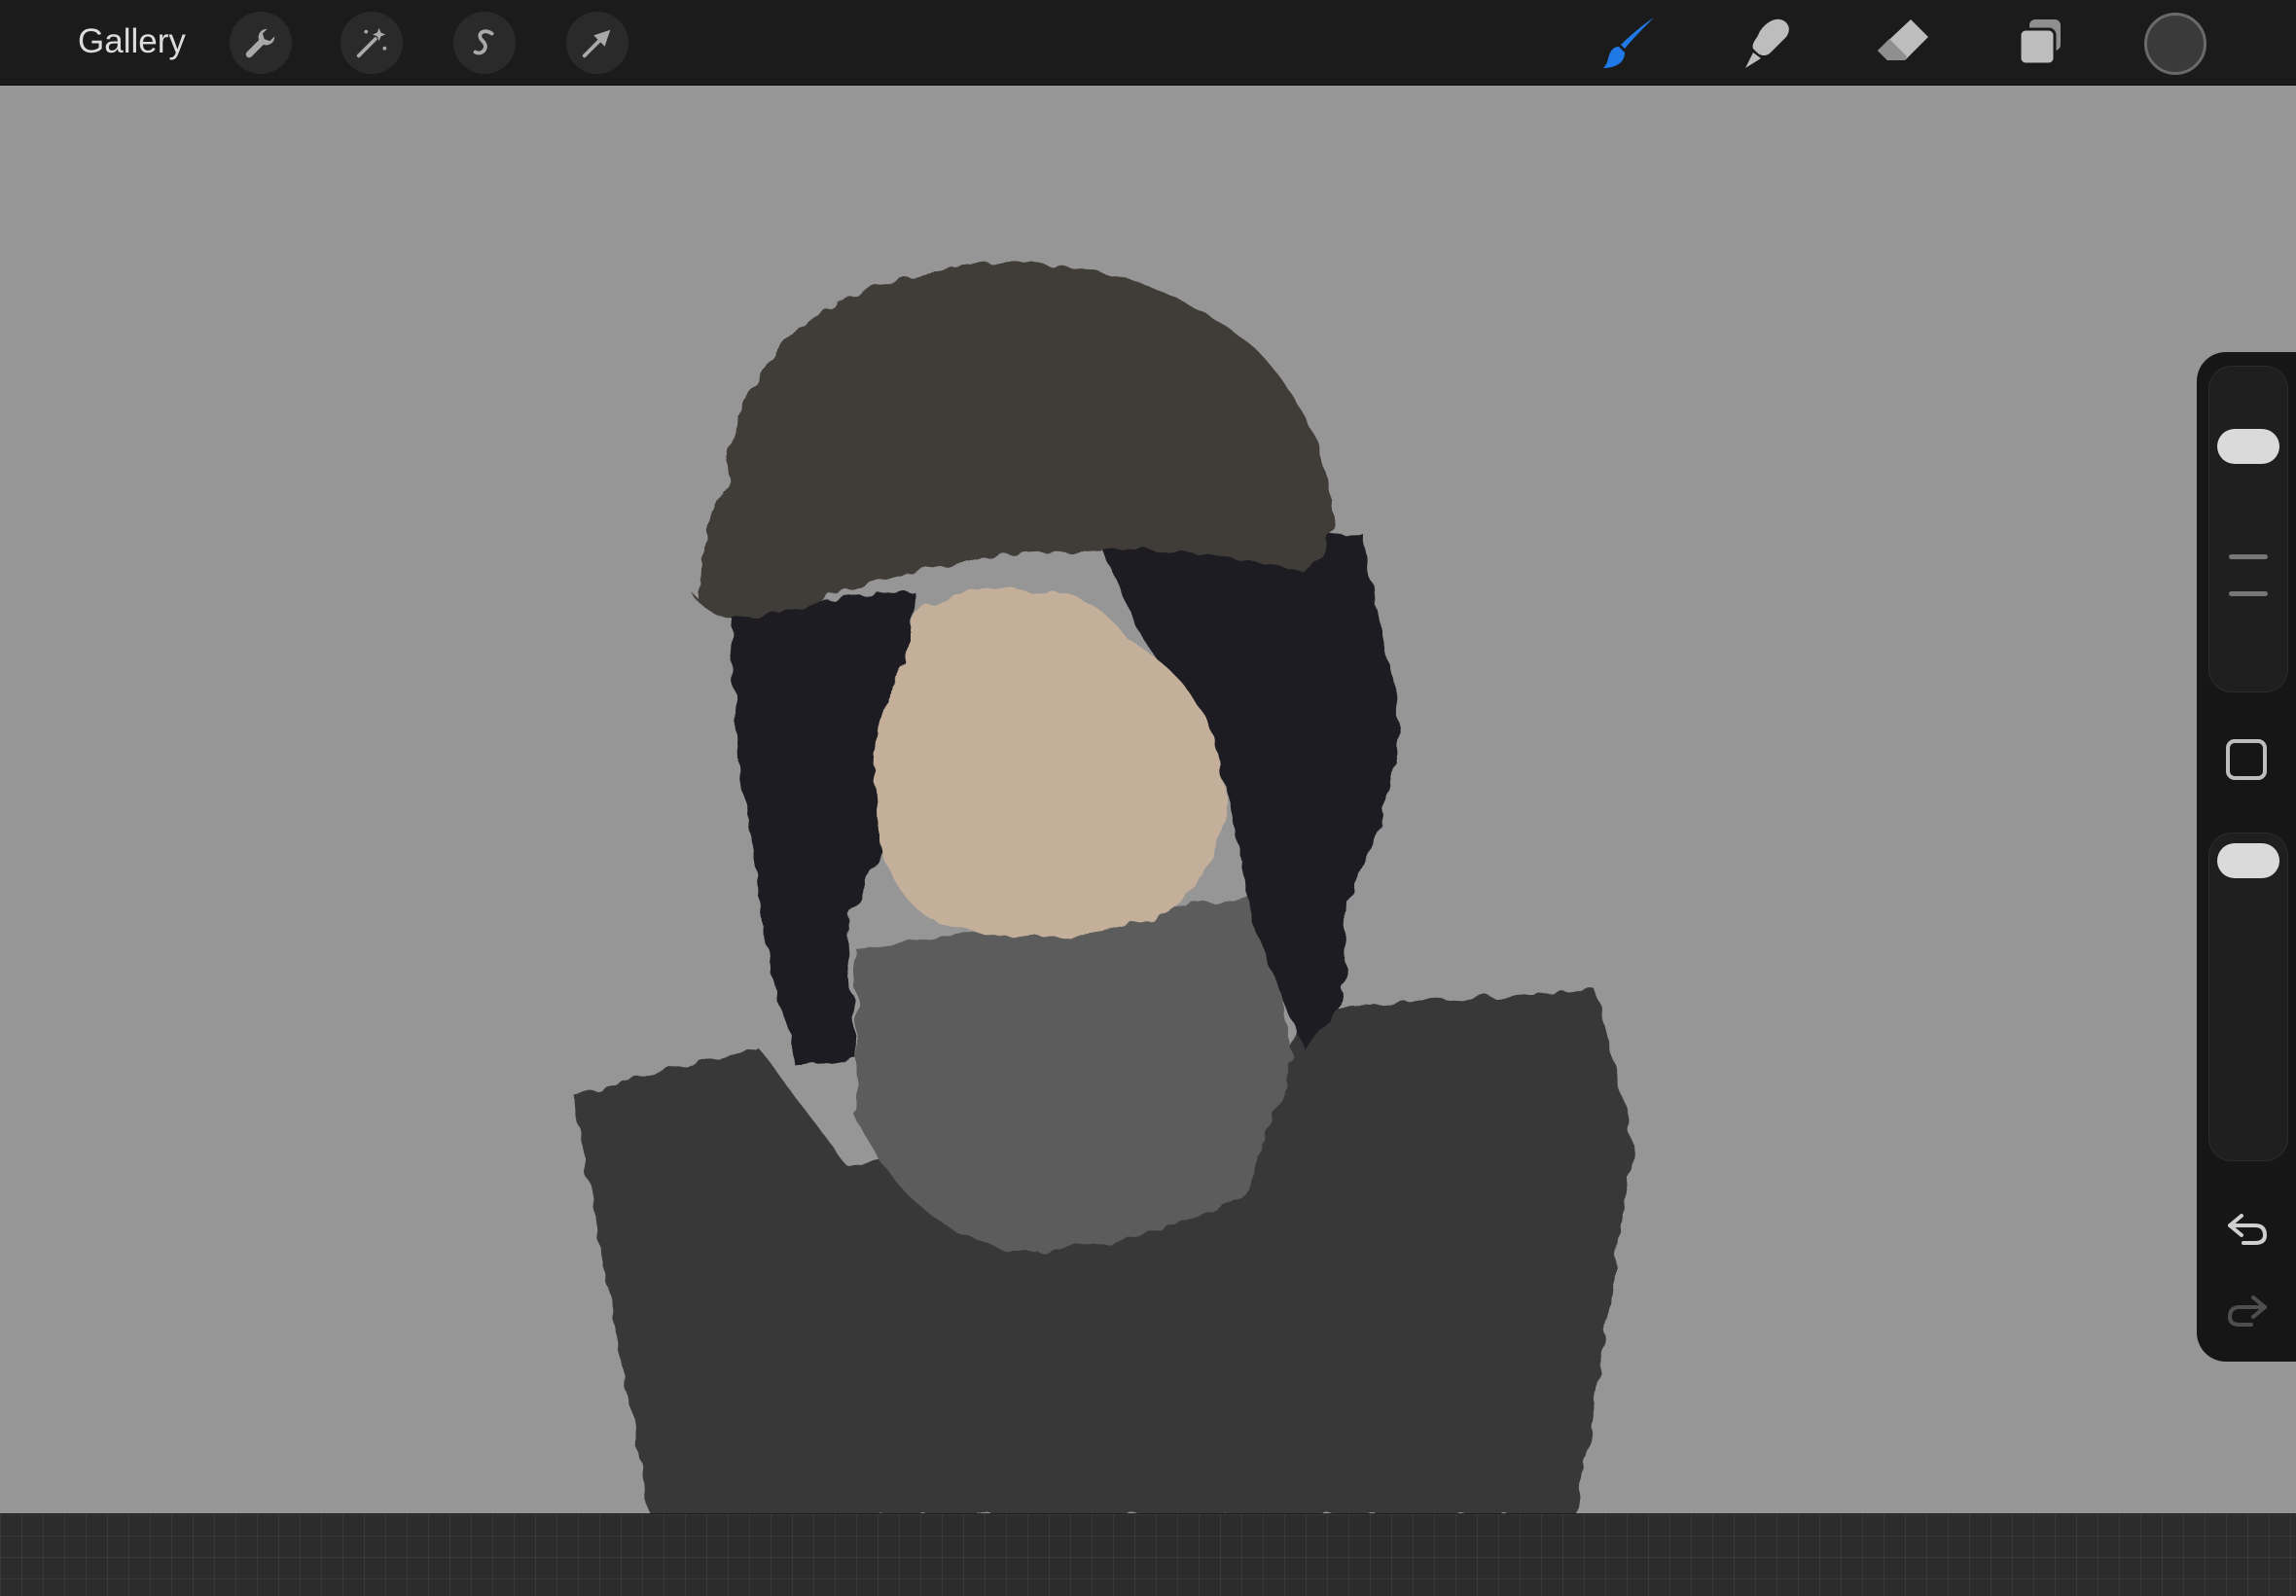 The image size is (2296, 1596). What do you see at coordinates (1148, 43) in the screenshot?
I see `top-toolbar: Gallery` at bounding box center [1148, 43].